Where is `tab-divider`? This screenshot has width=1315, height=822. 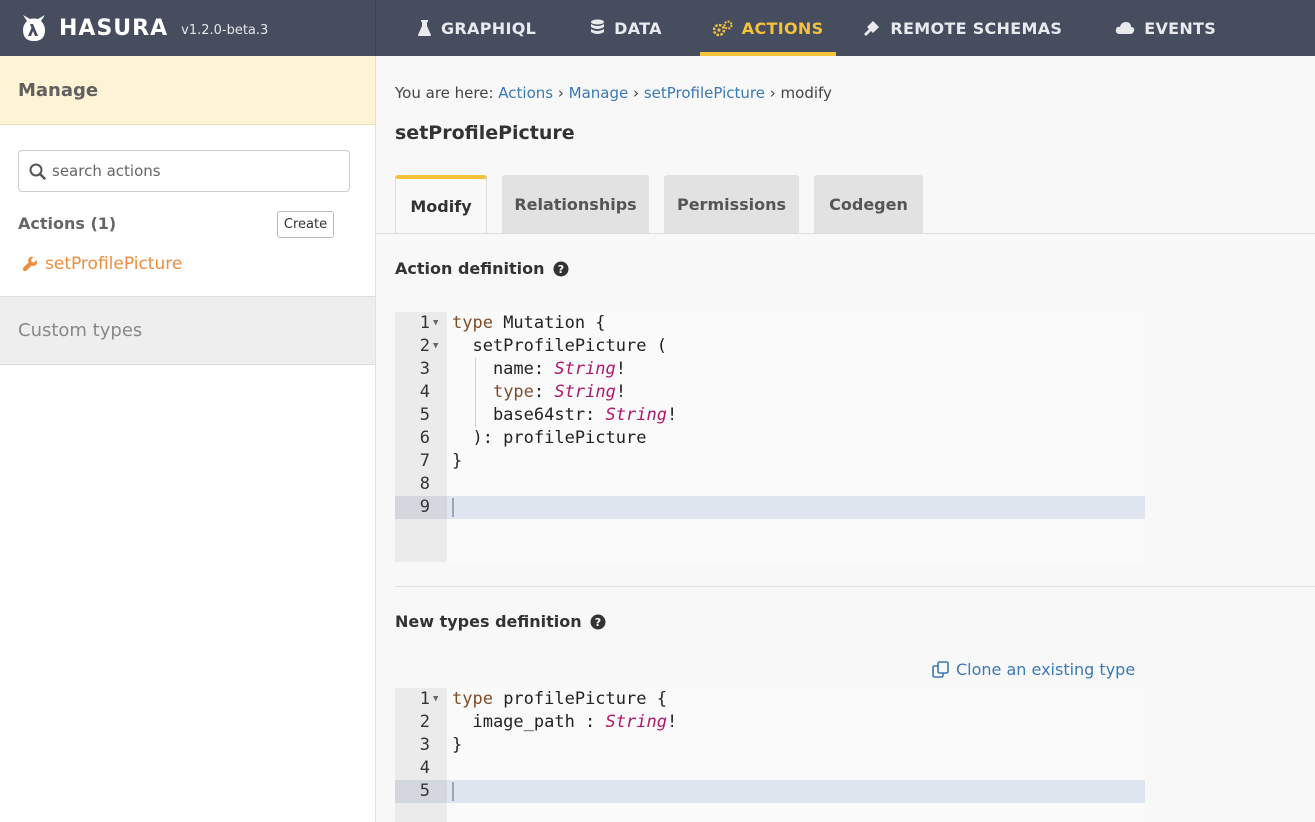
tab-divider is located at coordinates (845, 233).